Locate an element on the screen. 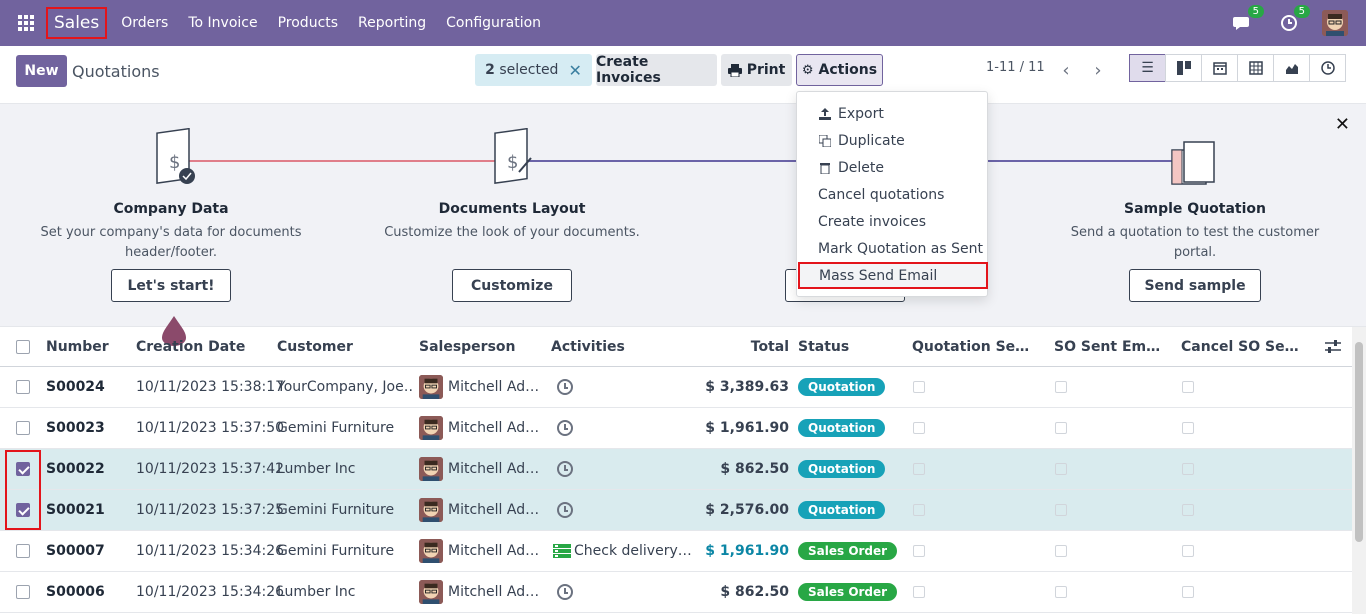  close-icon: ✕ is located at coordinates (1342, 124).